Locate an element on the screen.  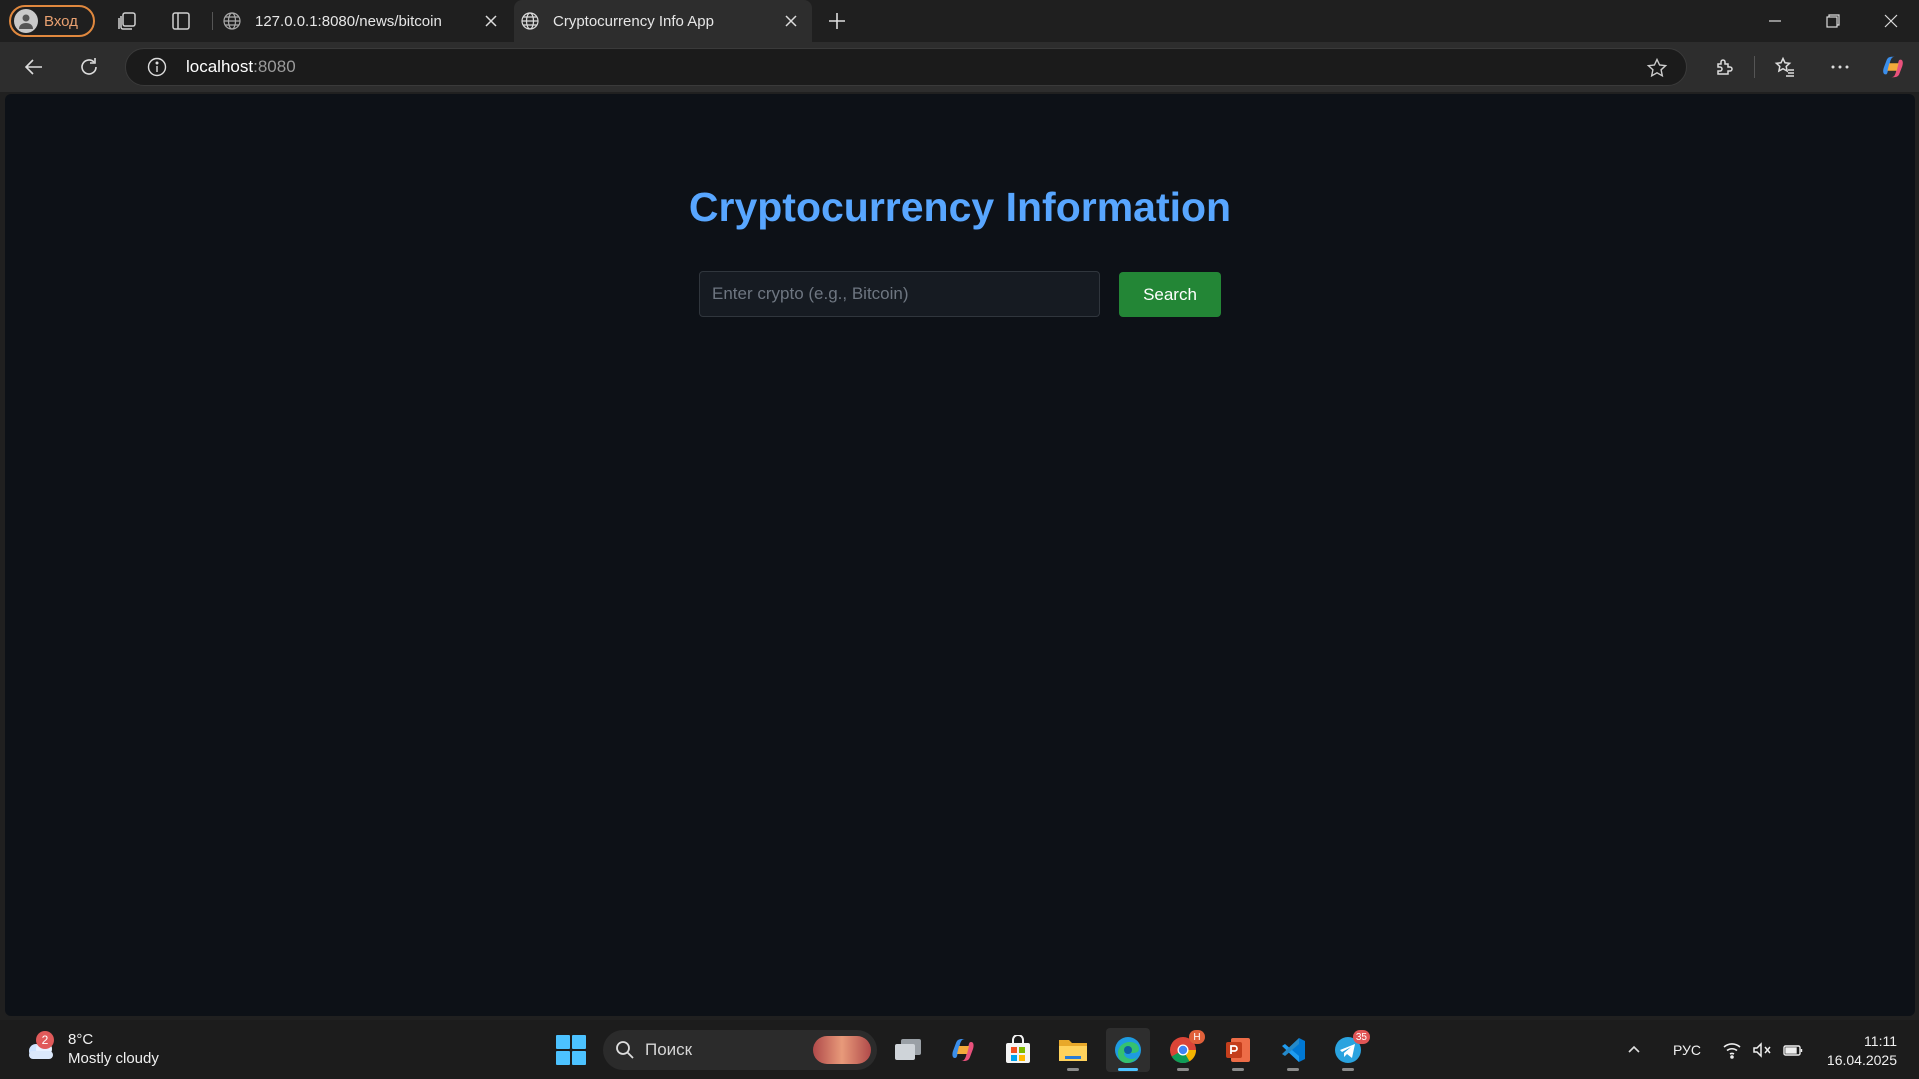
tab-news-bitcoin: 127.0.0.1:8080/news/bitcoin is located at coordinates (364, 21).